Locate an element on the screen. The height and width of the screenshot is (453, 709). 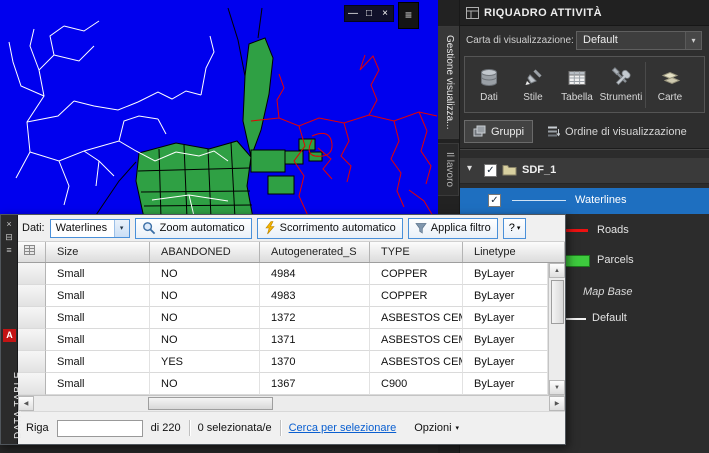
palette-title-bar: × ⊟ ≡ A DATA TABLE is located at coordinates (12, 329).